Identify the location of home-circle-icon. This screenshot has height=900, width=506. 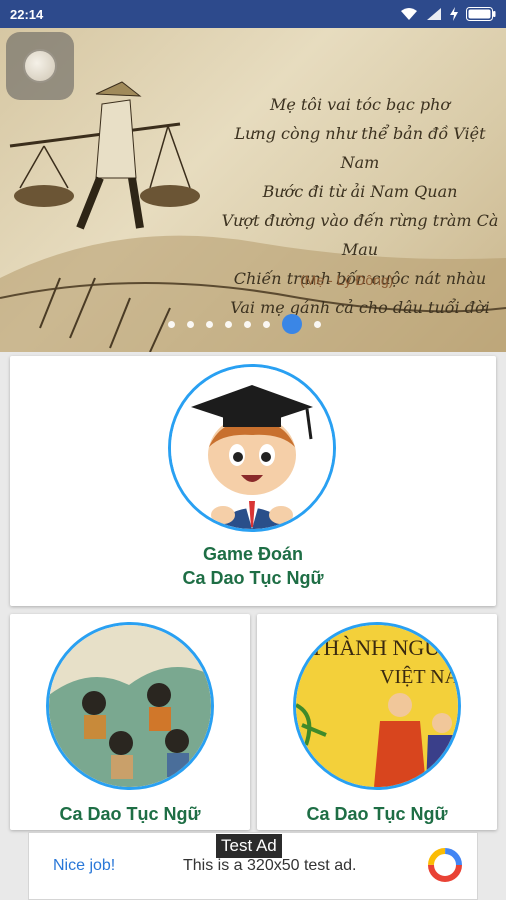
(40, 66).